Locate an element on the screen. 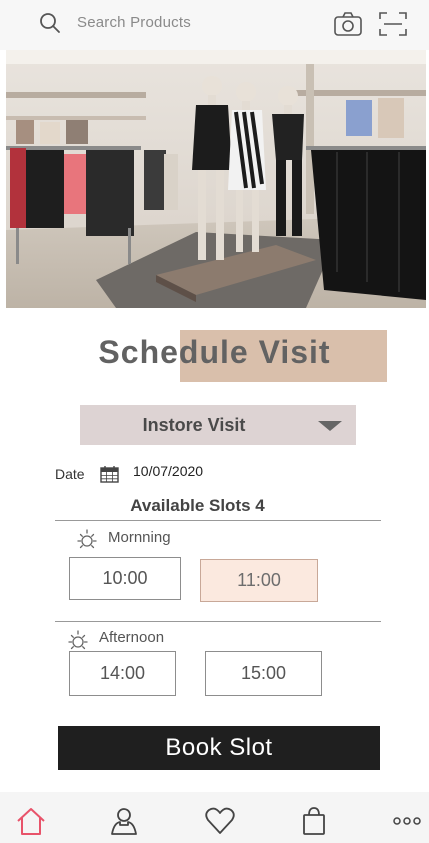  slot-11-00: 11:00 is located at coordinates (259, 580).